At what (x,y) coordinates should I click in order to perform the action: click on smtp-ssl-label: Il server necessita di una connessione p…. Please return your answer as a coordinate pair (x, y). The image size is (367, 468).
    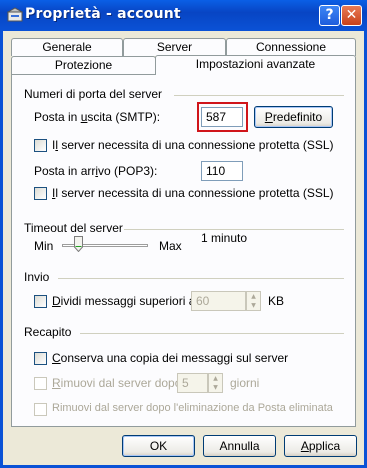
    Looking at the image, I should click on (193, 145).